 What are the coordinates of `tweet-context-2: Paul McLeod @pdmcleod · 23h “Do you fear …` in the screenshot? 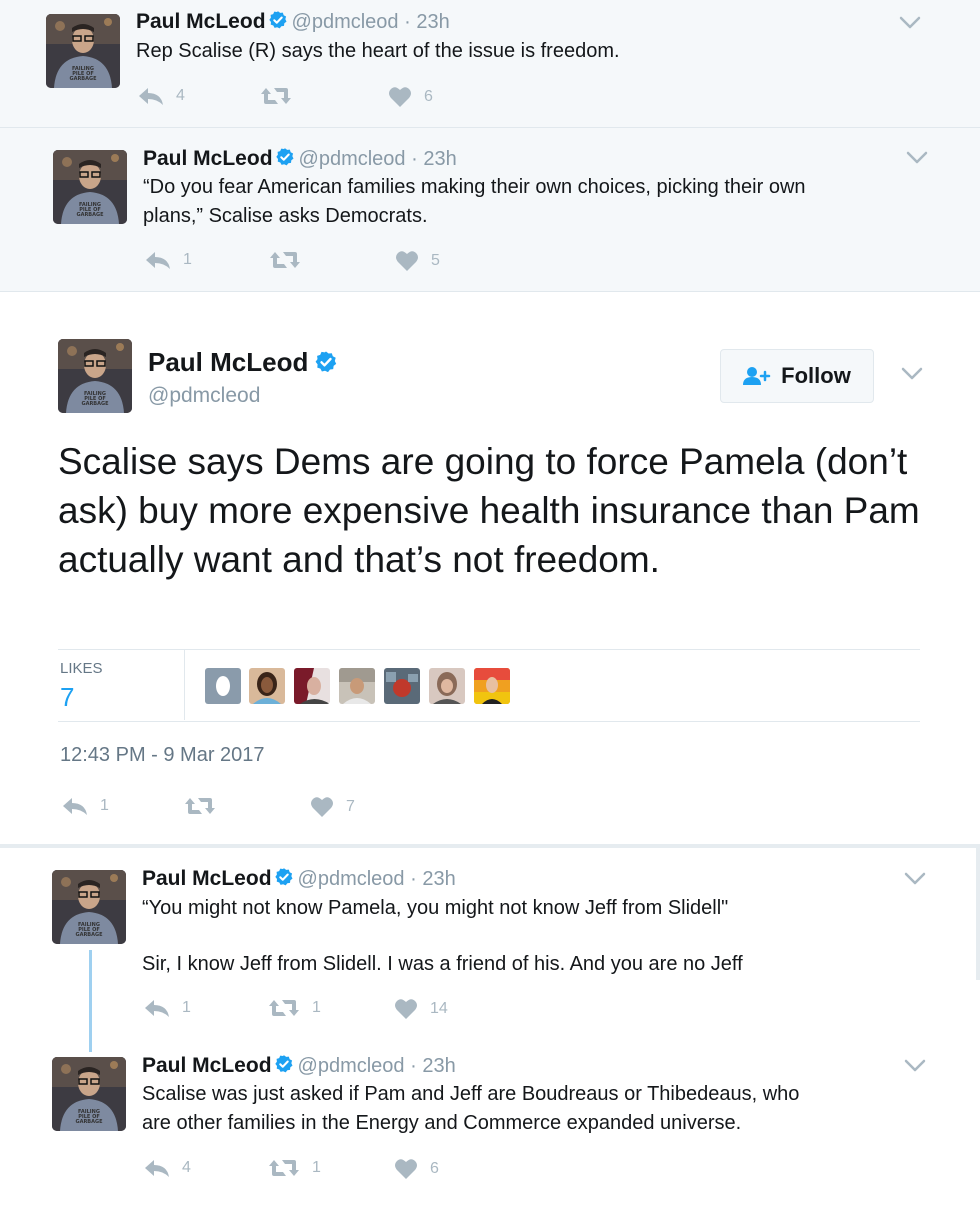 It's located at (490, 210).